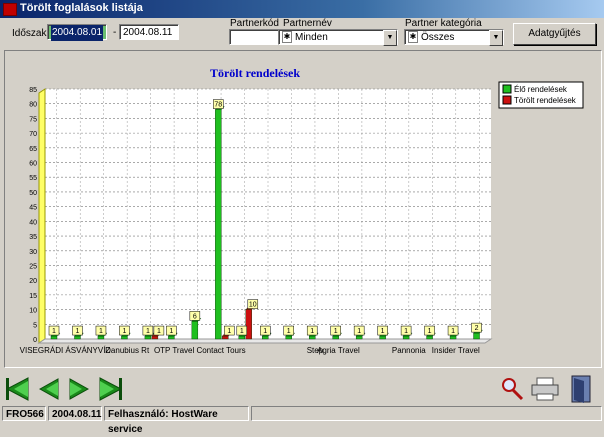  What do you see at coordinates (338, 350) in the screenshot?
I see `x-tick-label: Agria Travel` at bounding box center [338, 350].